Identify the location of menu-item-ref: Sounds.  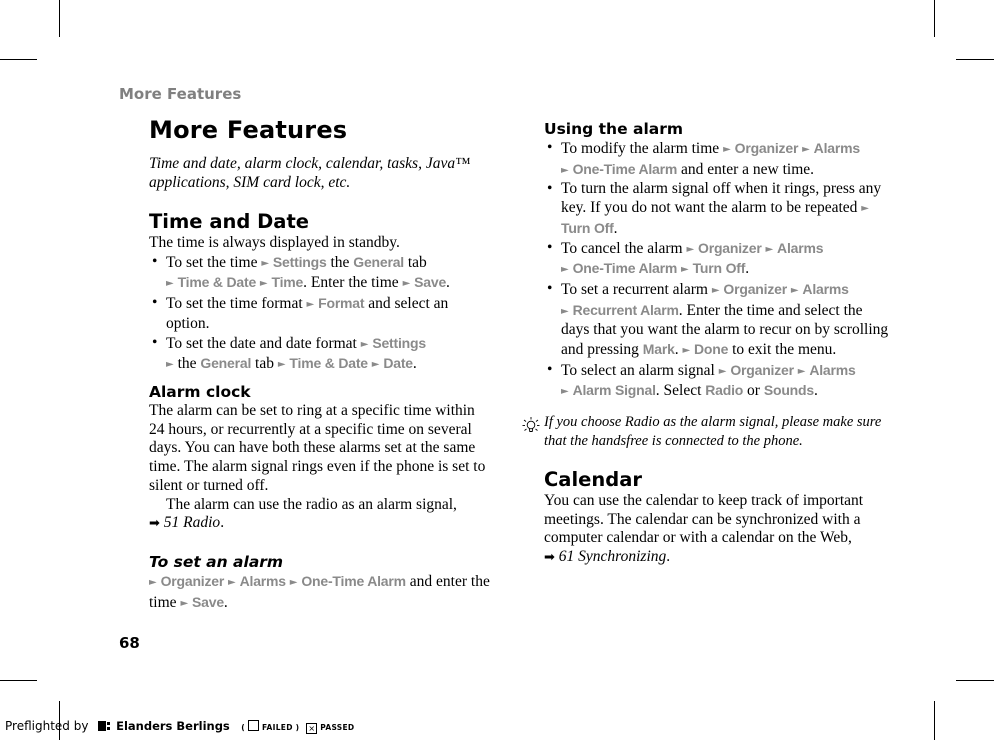
(788, 390).